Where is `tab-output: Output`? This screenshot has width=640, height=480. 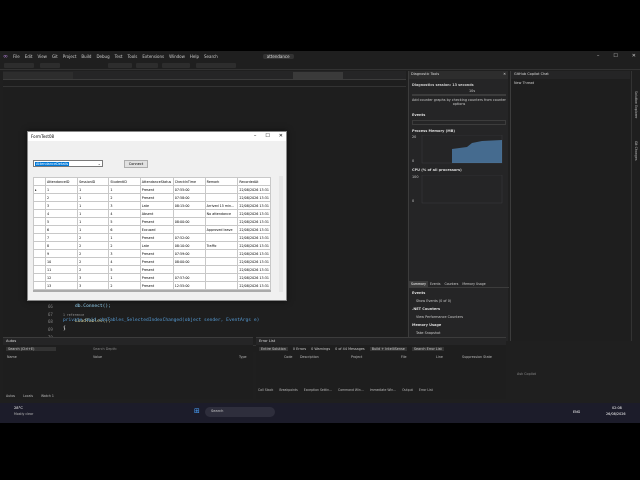 tab-output: Output is located at coordinates (407, 390).